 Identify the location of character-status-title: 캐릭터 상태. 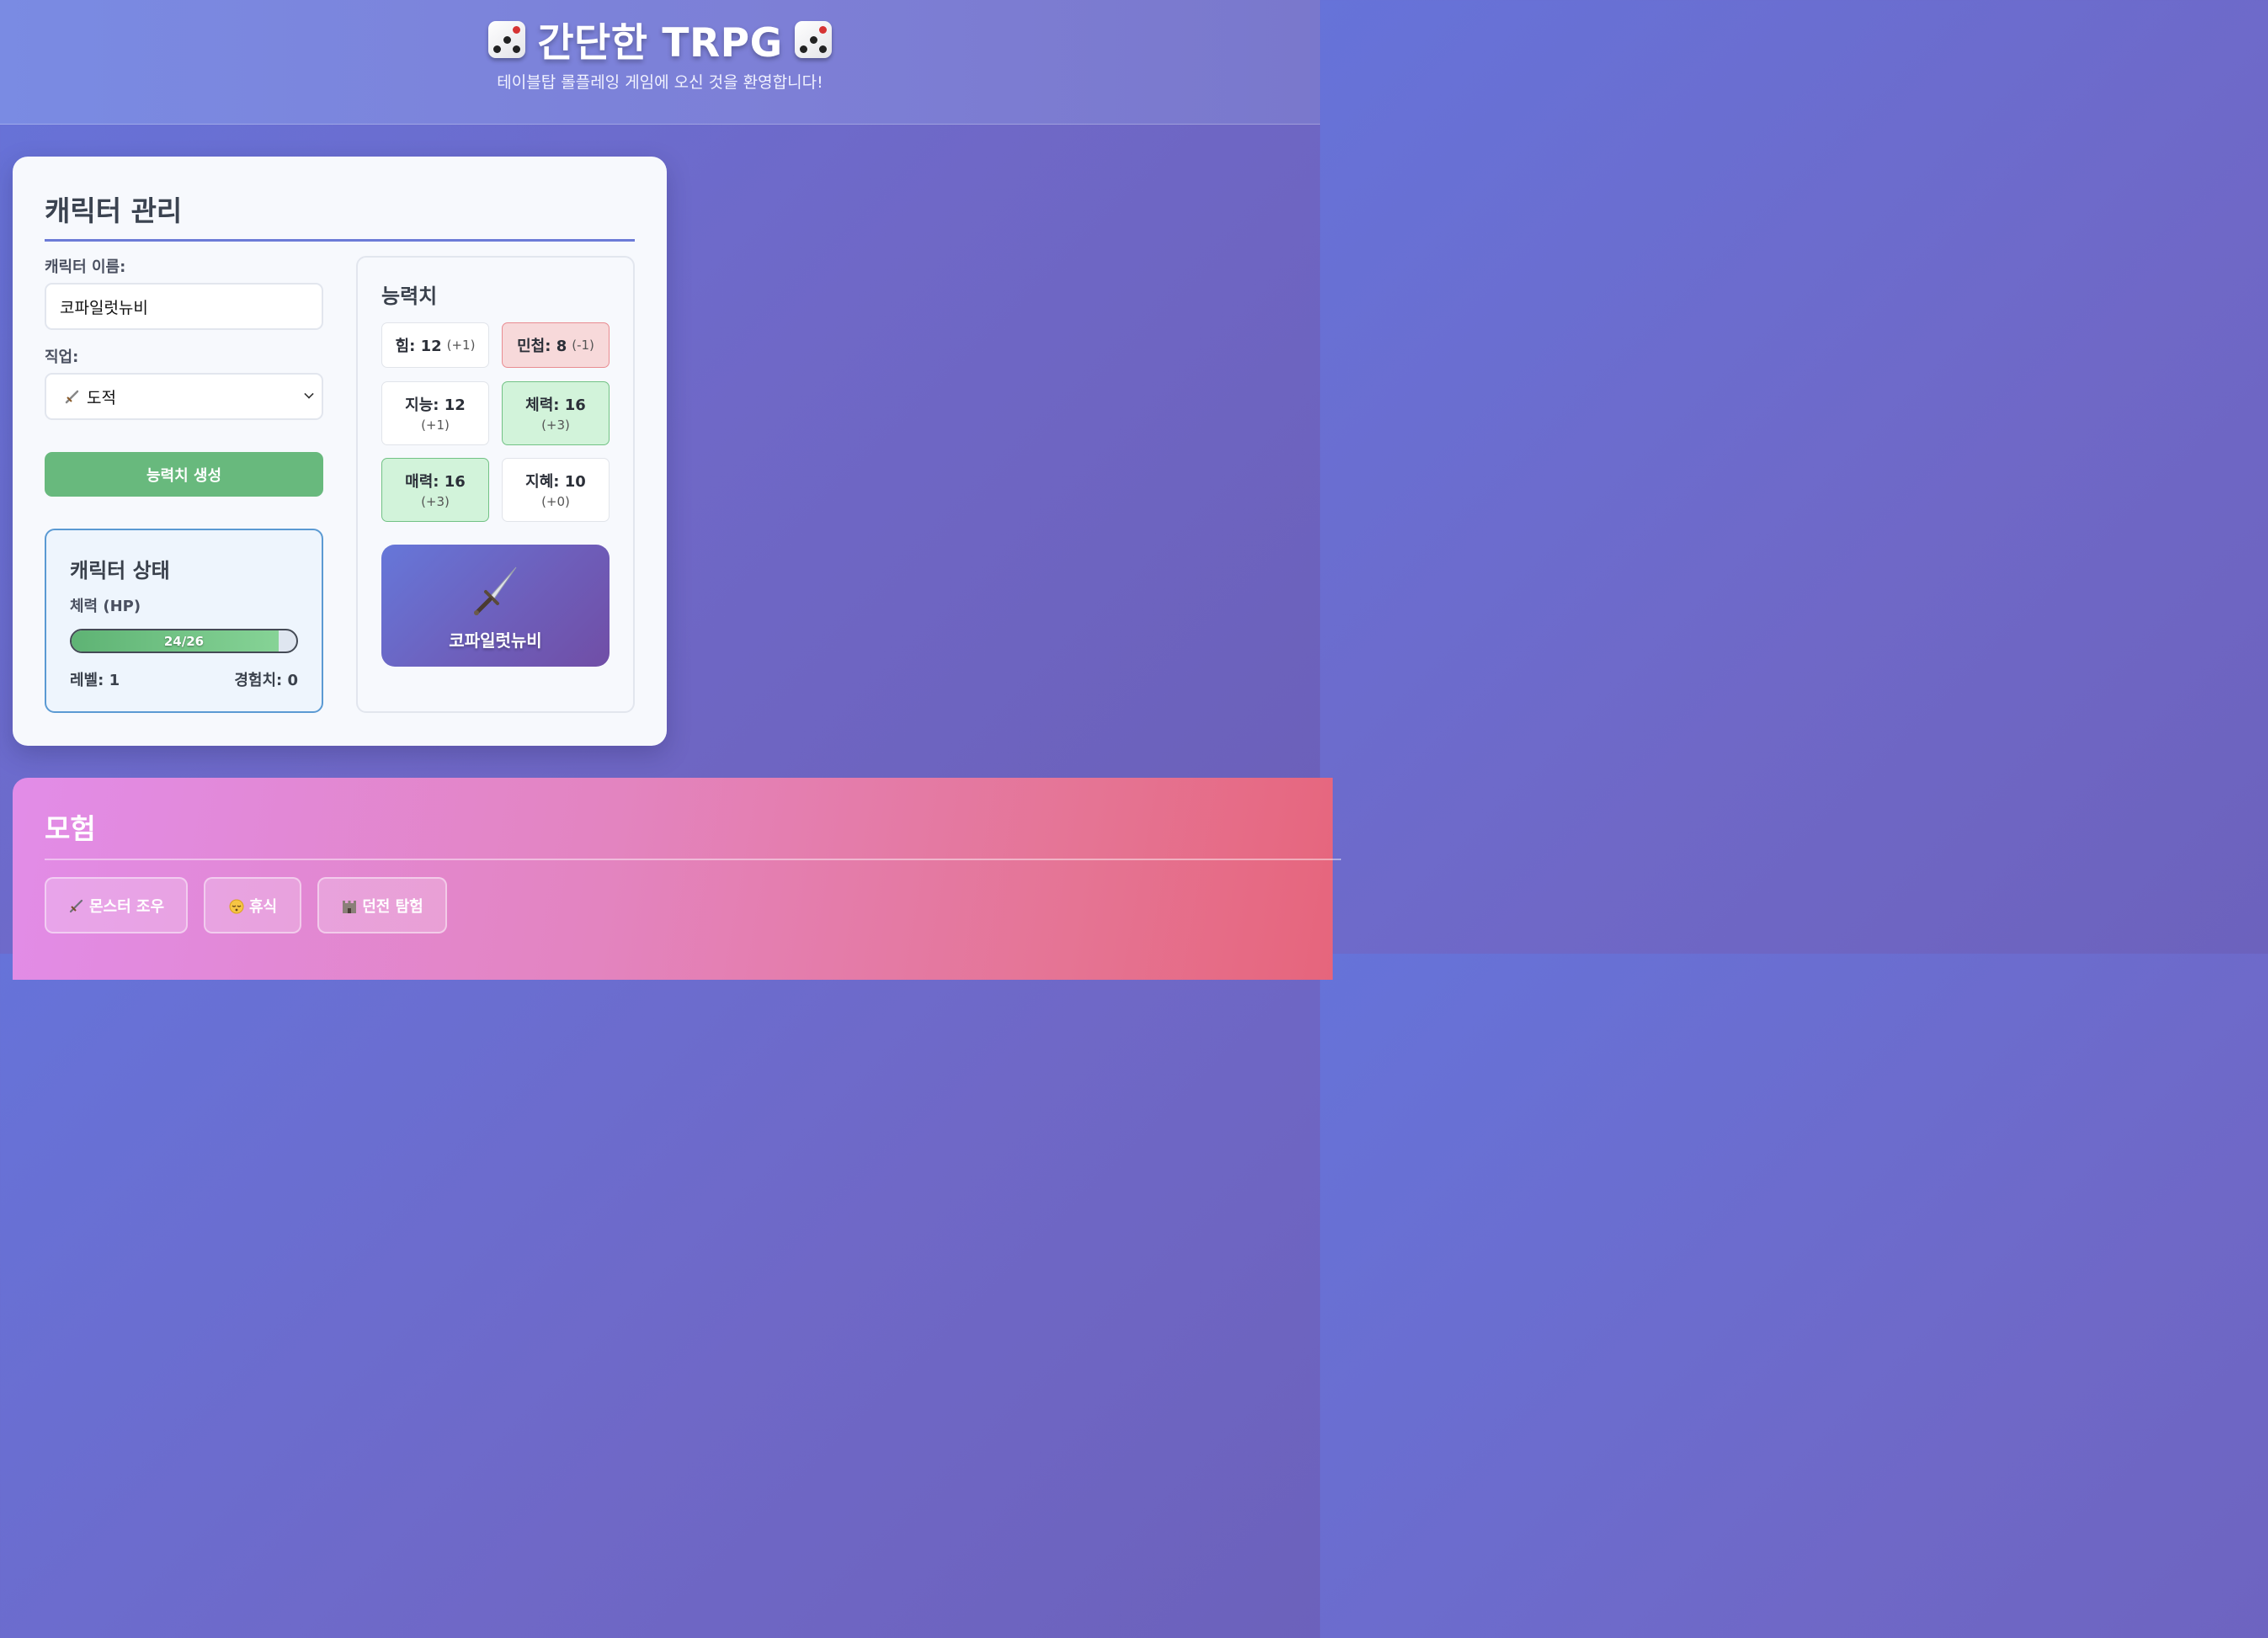
(120, 570).